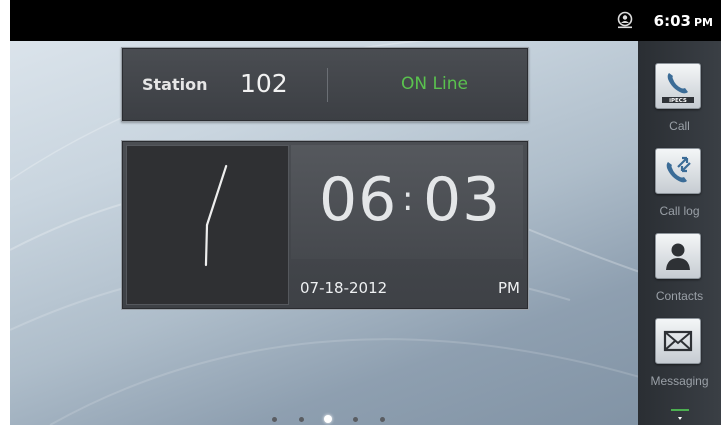 This screenshot has width=723, height=425. I want to click on app-dock: iPECS Call Call log Contacts Messaging, so click(679, 233).